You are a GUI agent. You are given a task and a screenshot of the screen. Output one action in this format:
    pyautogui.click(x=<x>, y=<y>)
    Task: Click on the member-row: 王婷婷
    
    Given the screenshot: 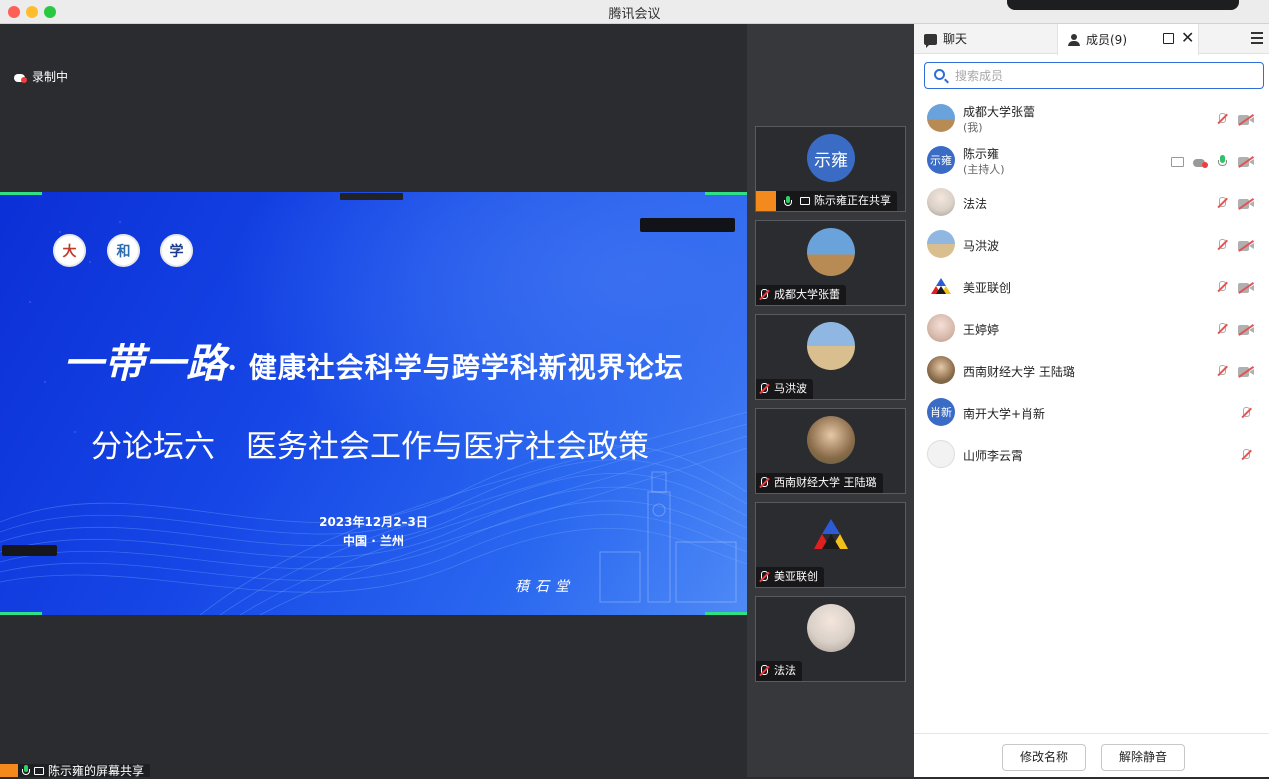 What is the action you would take?
    pyautogui.click(x=1091, y=329)
    